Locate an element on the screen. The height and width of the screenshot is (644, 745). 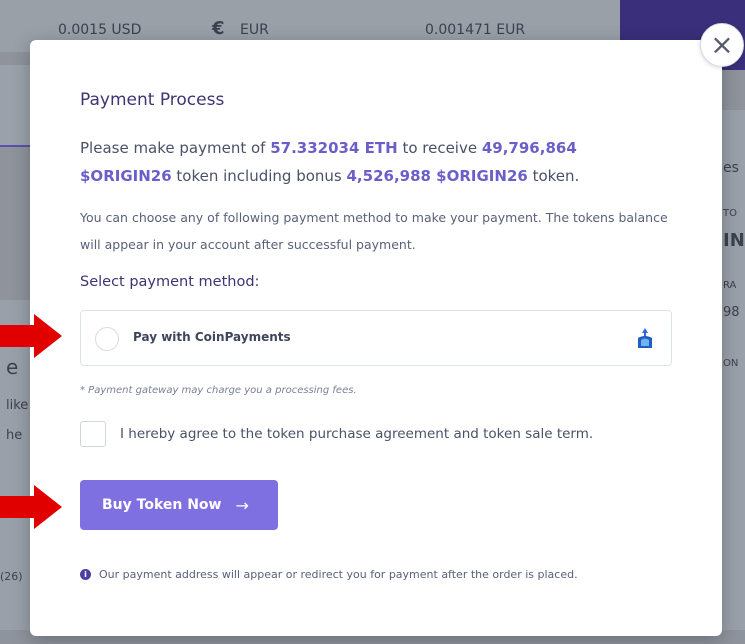
summary-text-4: token. is located at coordinates (553, 176).